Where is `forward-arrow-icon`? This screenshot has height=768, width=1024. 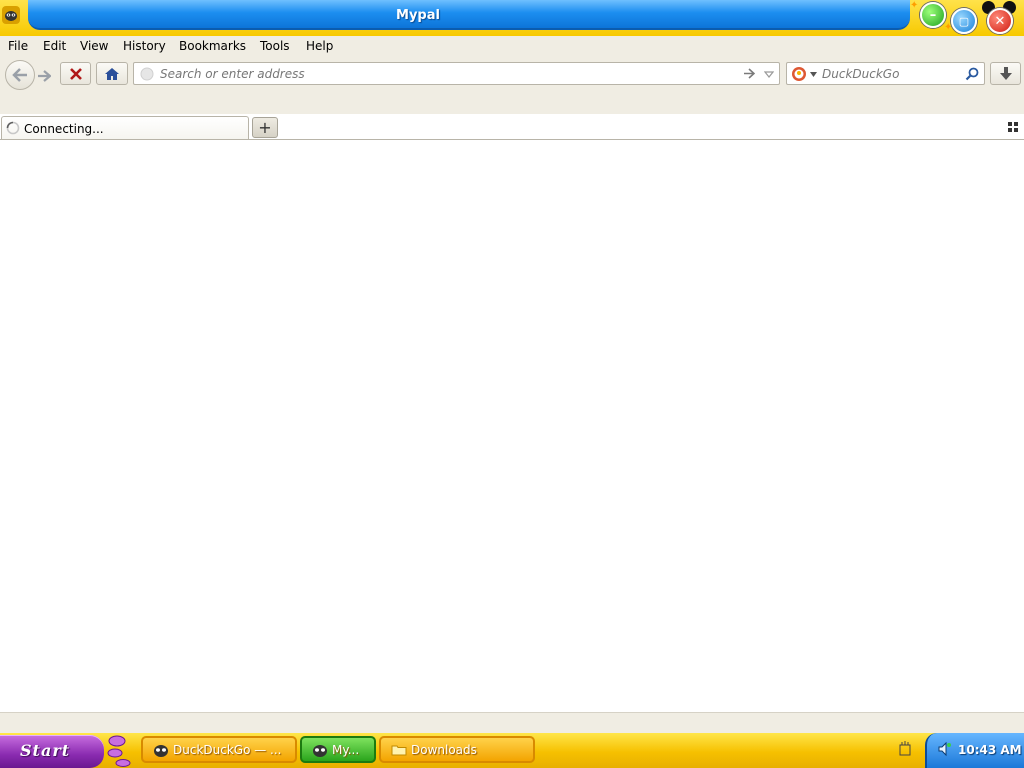 forward-arrow-icon is located at coordinates (44, 75).